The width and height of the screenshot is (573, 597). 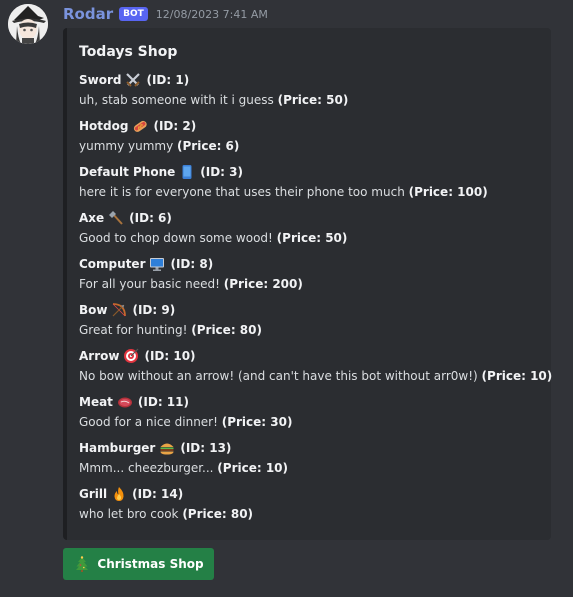 I want to click on embed-title: Todays Shop, so click(x=128, y=52).